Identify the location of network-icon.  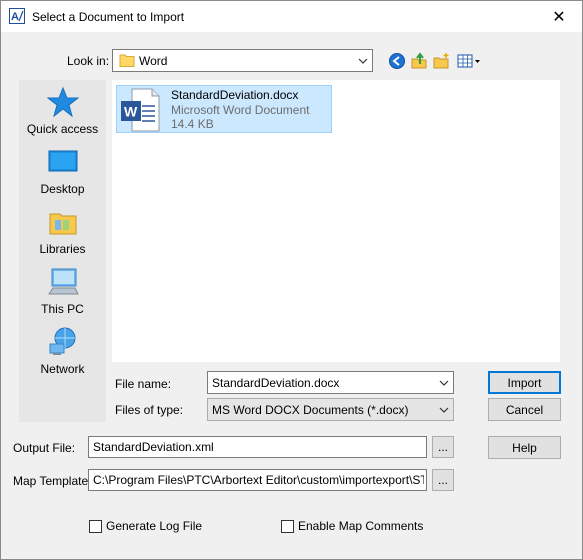
(62, 341).